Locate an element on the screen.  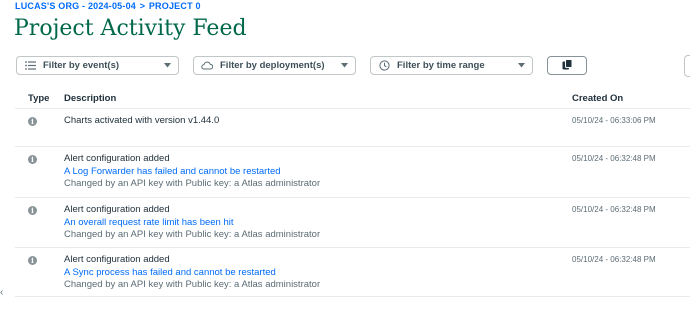
filter-deployments-select: Filter by deployment(s) is located at coordinates (274, 65).